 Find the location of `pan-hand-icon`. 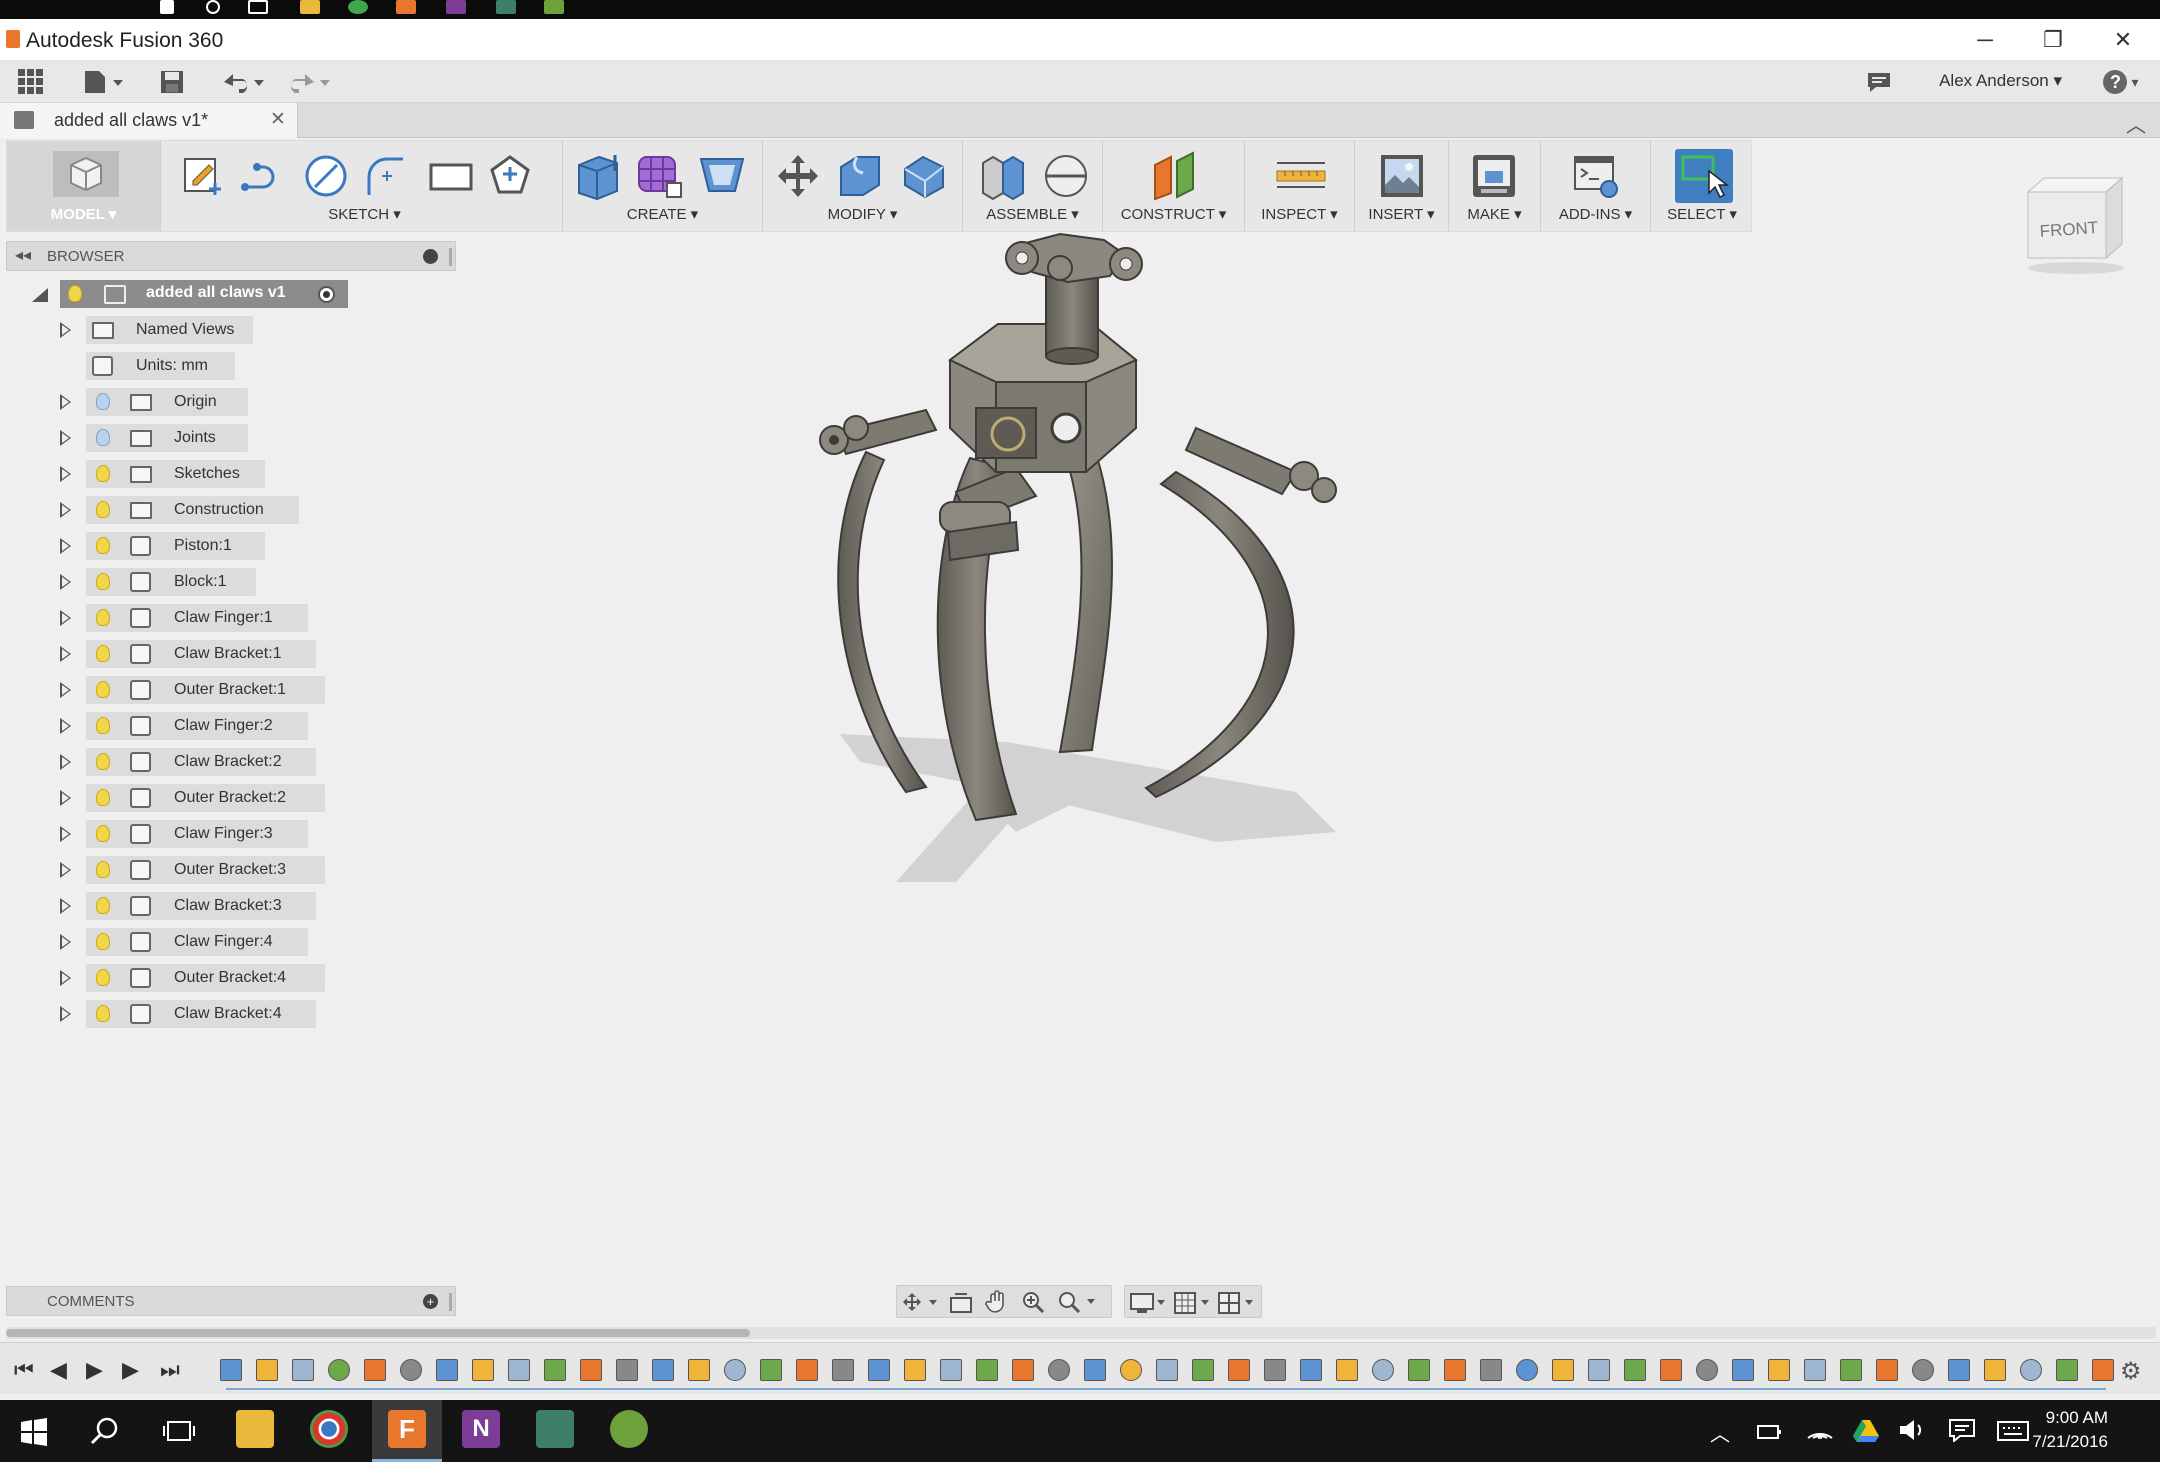

pan-hand-icon is located at coordinates (997, 1302).